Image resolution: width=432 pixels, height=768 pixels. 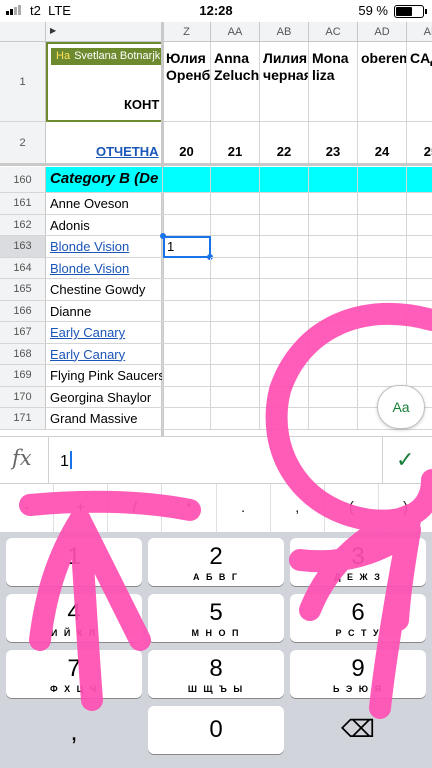 What do you see at coordinates (235, 32) in the screenshot?
I see `column-header: AA` at bounding box center [235, 32].